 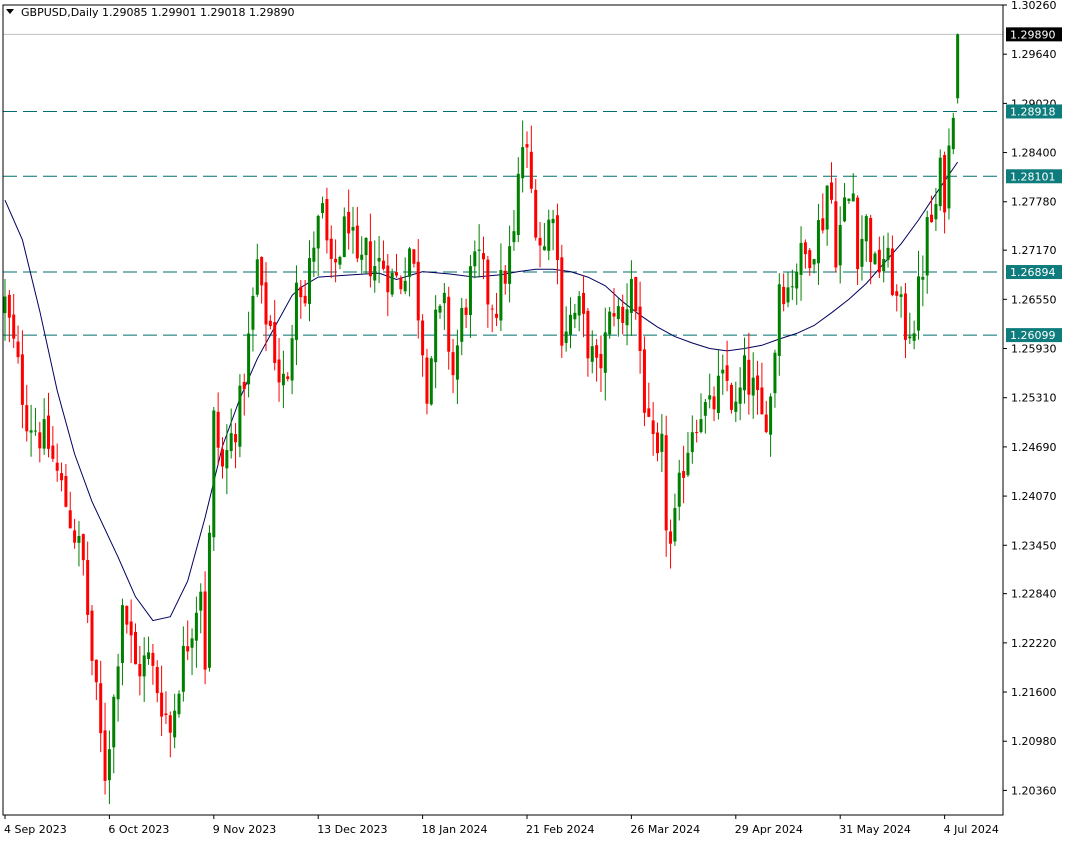 What do you see at coordinates (1034, 153) in the screenshot?
I see `y-tick-label: 1.28400` at bounding box center [1034, 153].